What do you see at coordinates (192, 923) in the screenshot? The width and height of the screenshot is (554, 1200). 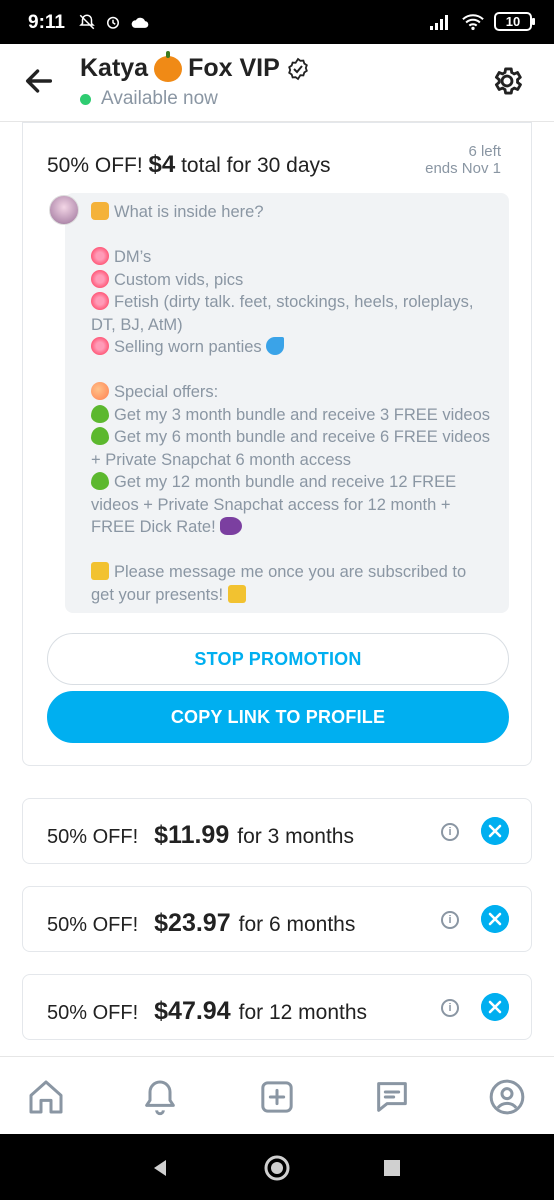 I see `offer-price: $23.97` at bounding box center [192, 923].